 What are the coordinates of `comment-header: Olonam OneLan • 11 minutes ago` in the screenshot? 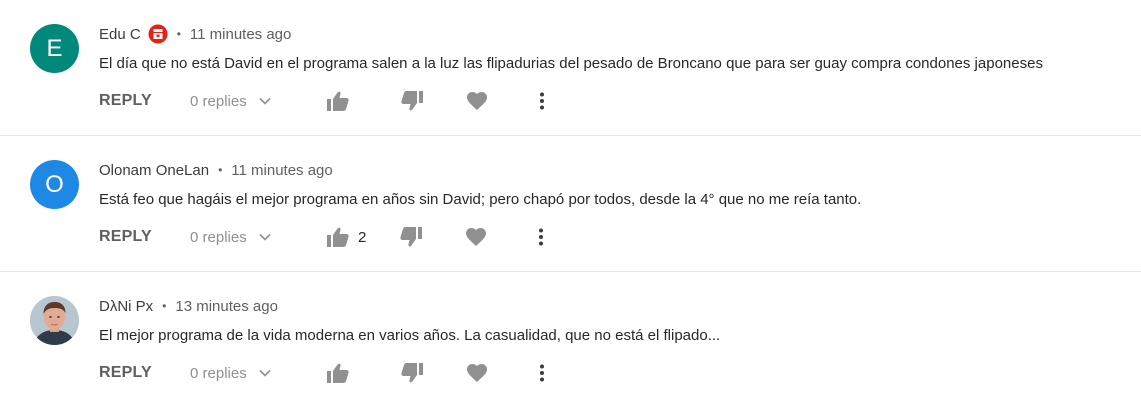 It's located at (216, 170).